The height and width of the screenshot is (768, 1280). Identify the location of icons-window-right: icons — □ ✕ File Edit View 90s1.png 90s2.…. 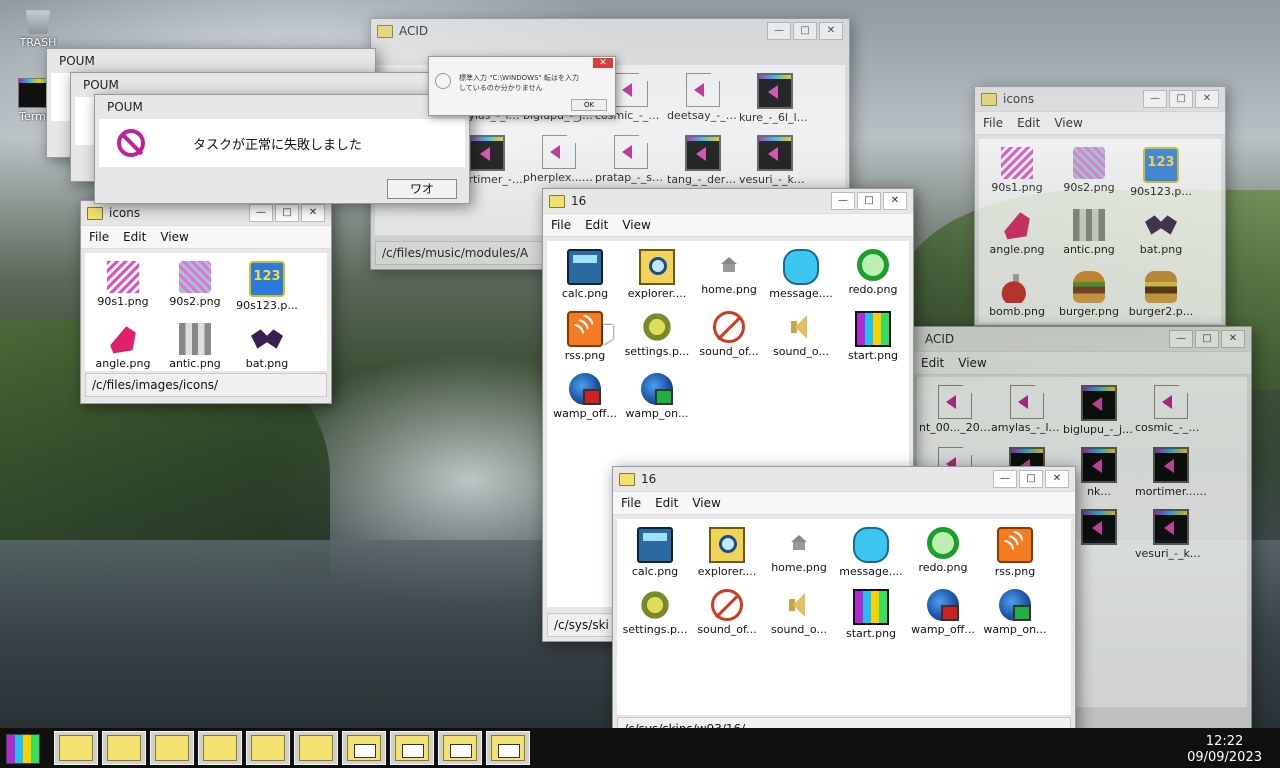
(1100, 206).